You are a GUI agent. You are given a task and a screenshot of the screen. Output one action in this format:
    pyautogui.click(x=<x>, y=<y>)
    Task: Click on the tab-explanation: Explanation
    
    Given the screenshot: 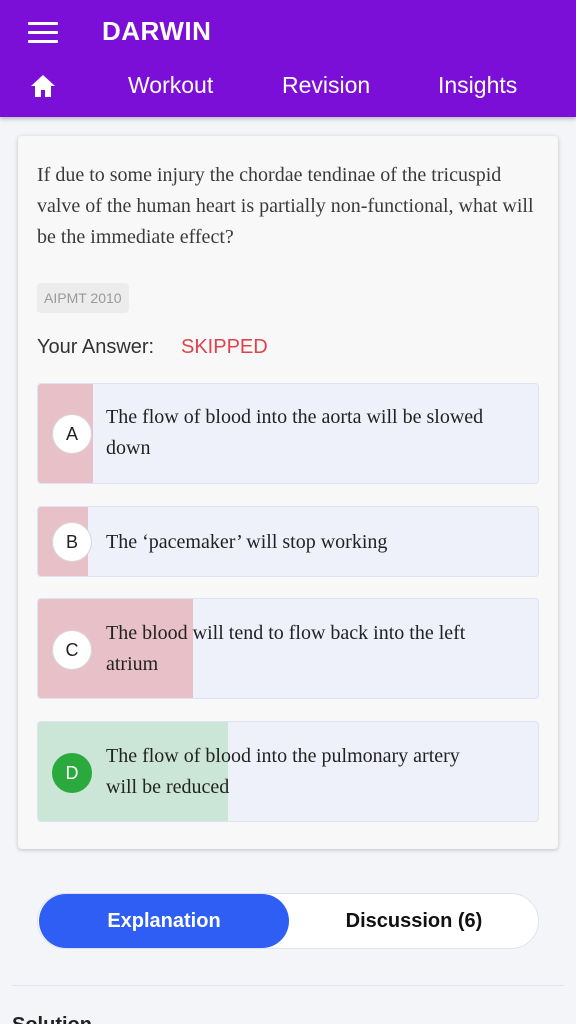 What is the action you would take?
    pyautogui.click(x=164, y=921)
    